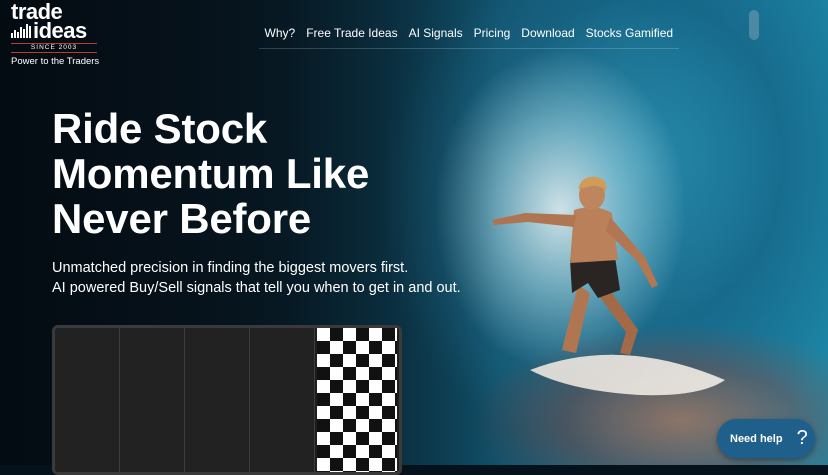  What do you see at coordinates (280, 33) in the screenshot?
I see `nav-item-why: Why?` at bounding box center [280, 33].